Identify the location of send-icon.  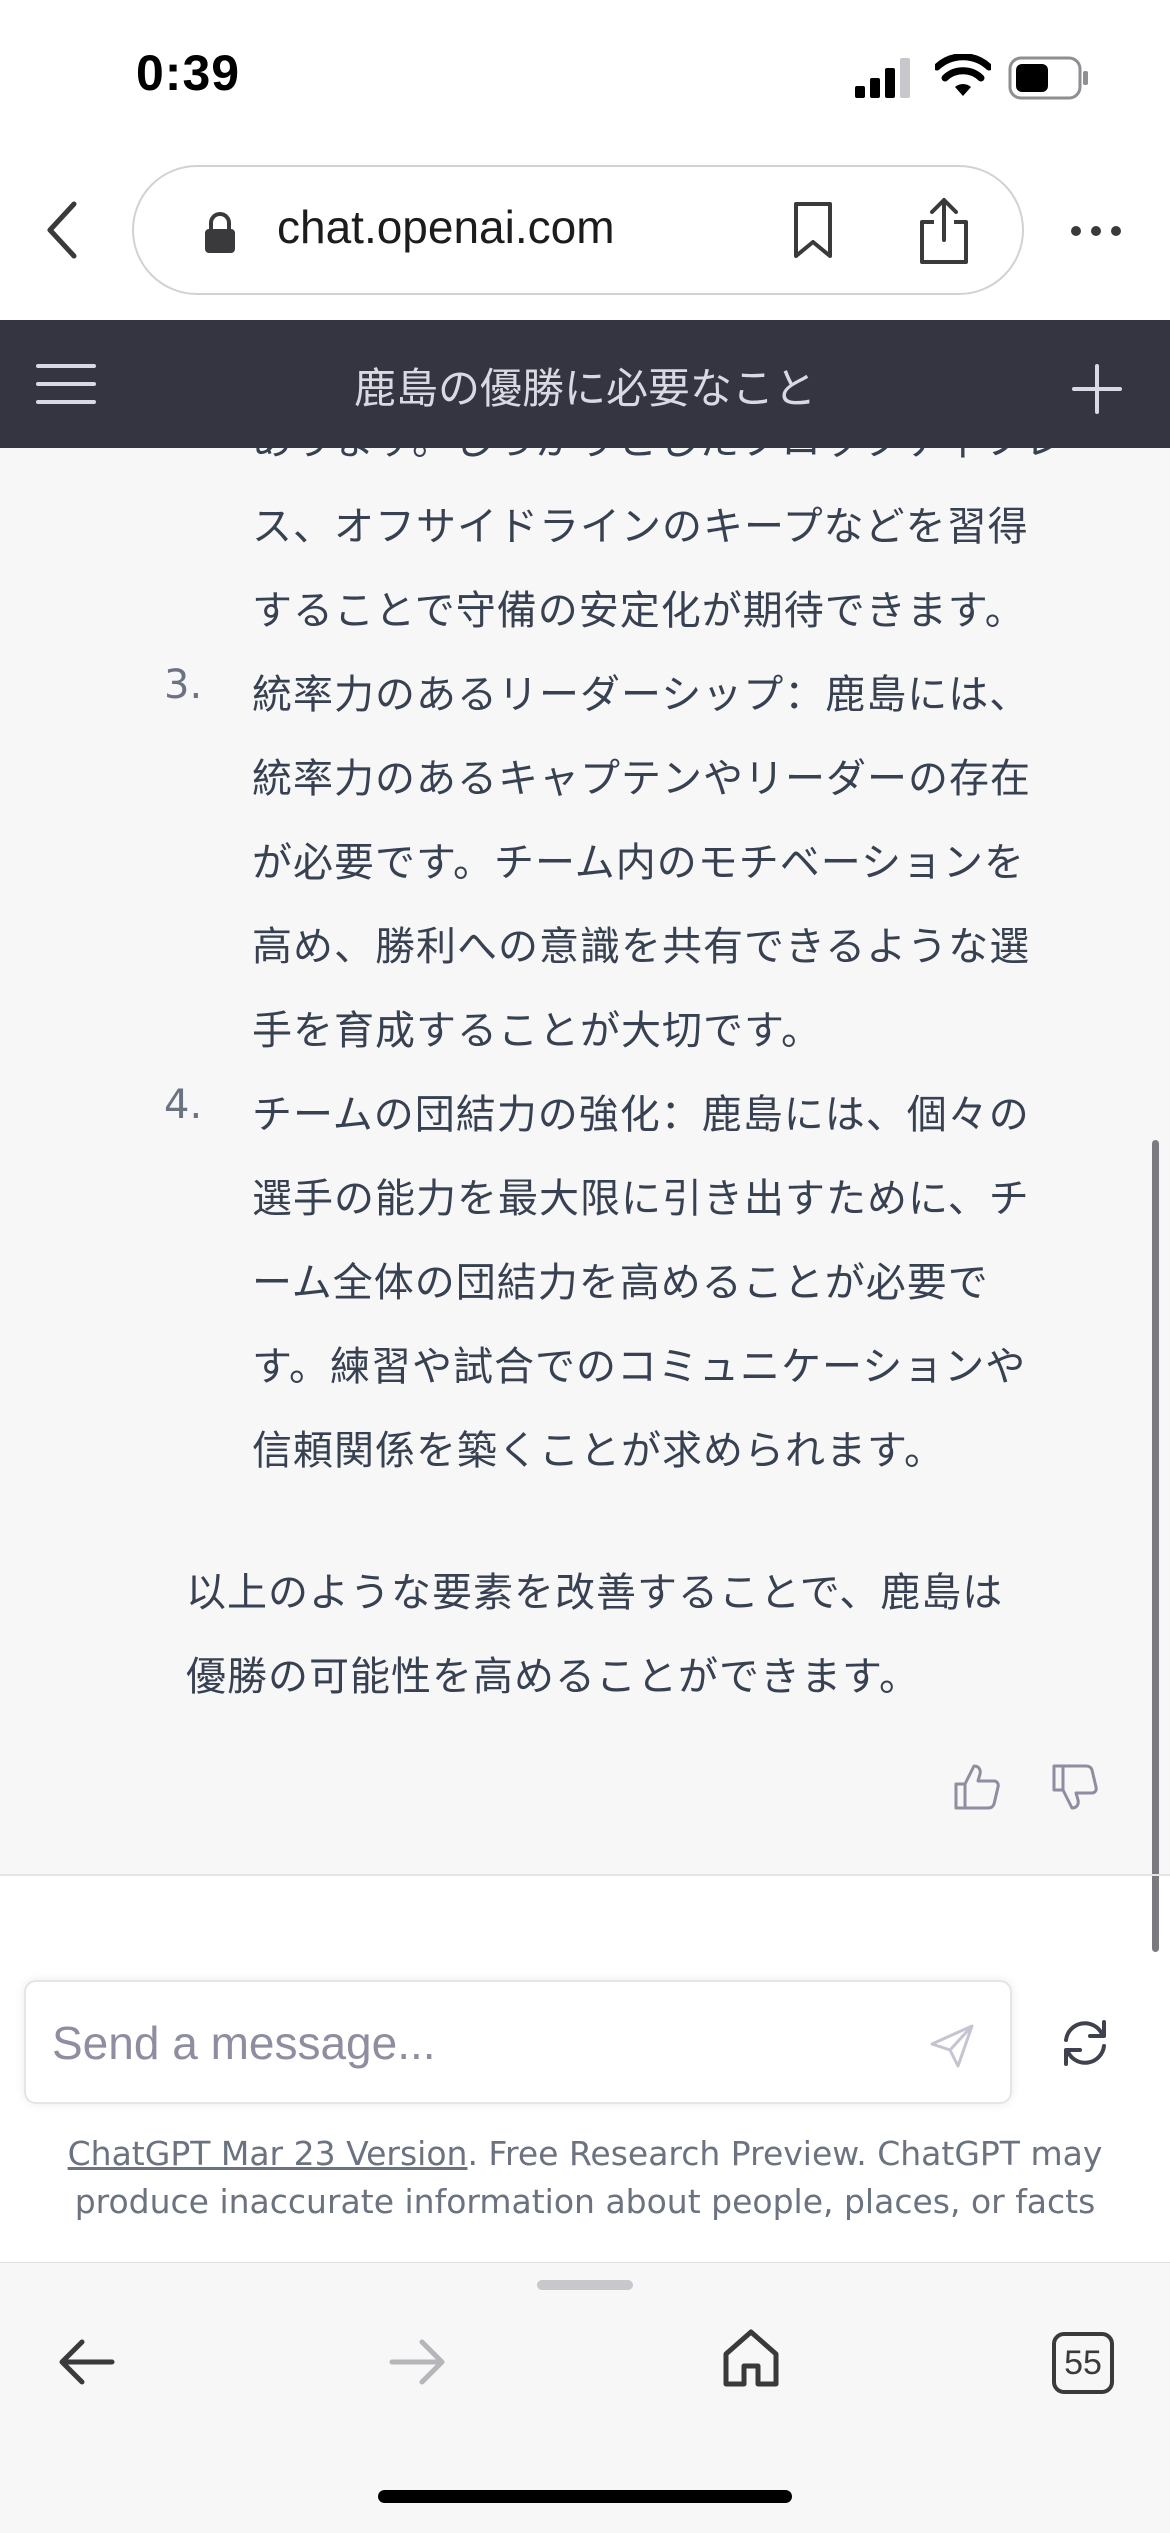
(952, 2046).